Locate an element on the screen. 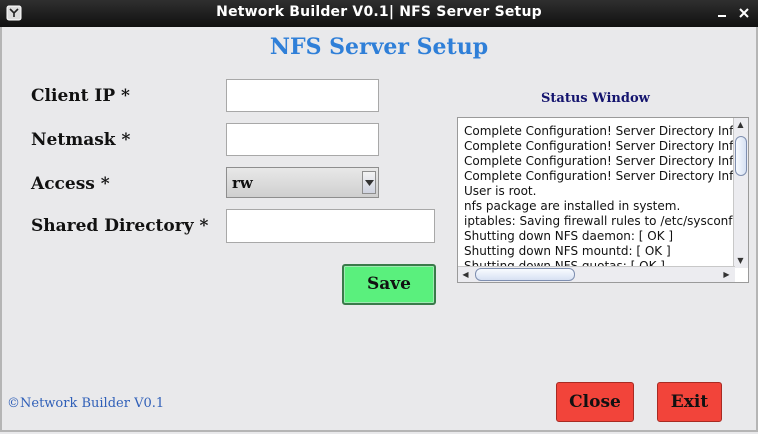 This screenshot has height=434, width=758. close-icon is located at coordinates (744, 13).